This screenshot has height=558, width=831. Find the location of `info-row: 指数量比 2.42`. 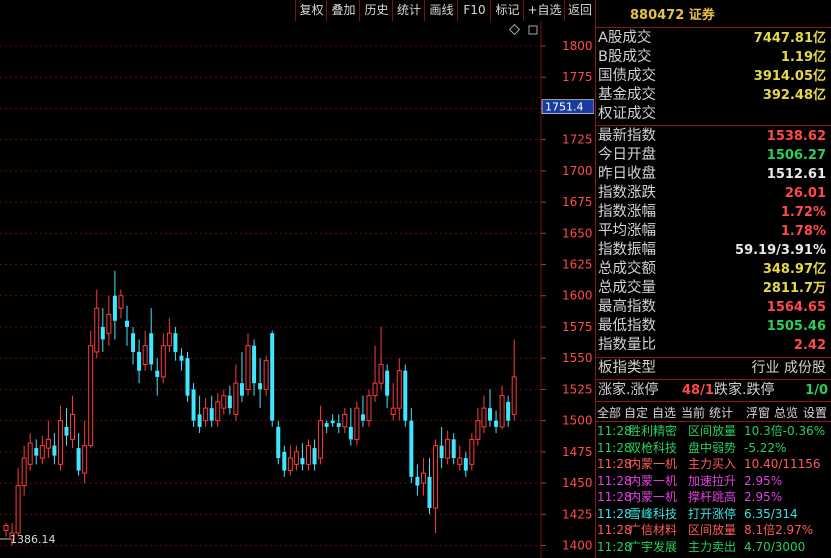

info-row: 指数量比 2.42 is located at coordinates (713, 345).